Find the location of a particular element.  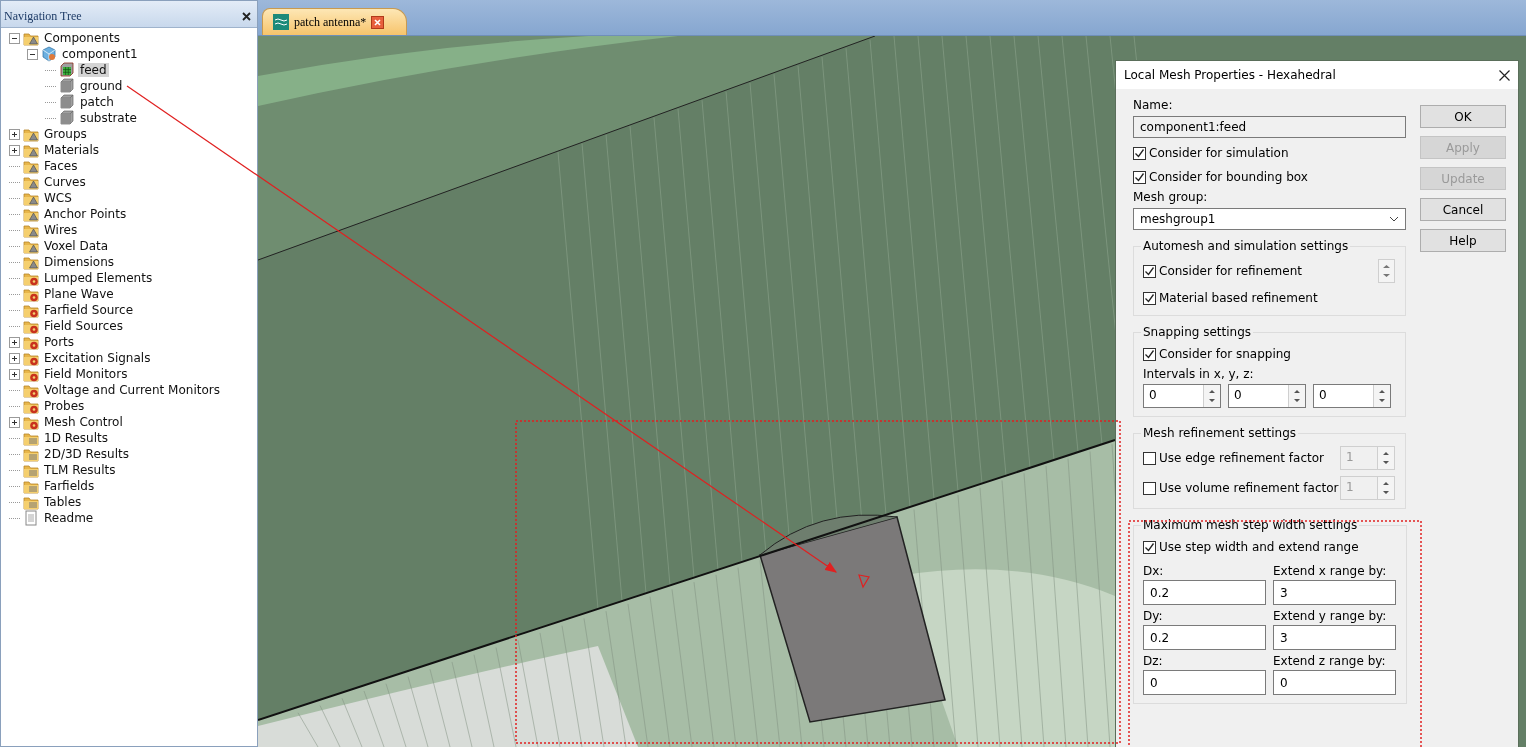

document-icon is located at coordinates (31, 518).